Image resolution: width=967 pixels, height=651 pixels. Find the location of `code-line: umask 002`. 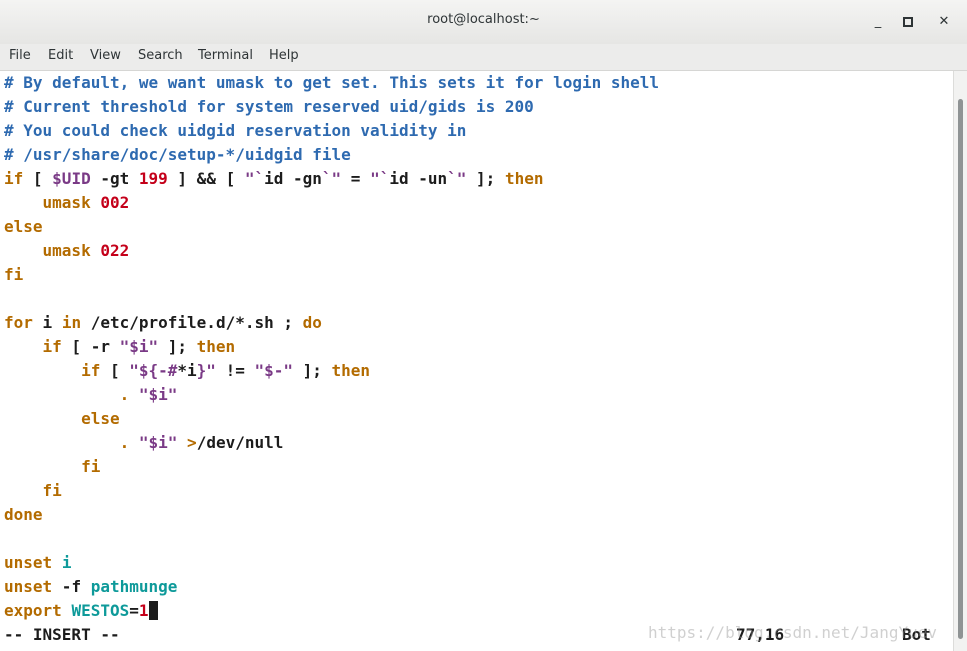

code-line: umask 002 is located at coordinates (478, 203).